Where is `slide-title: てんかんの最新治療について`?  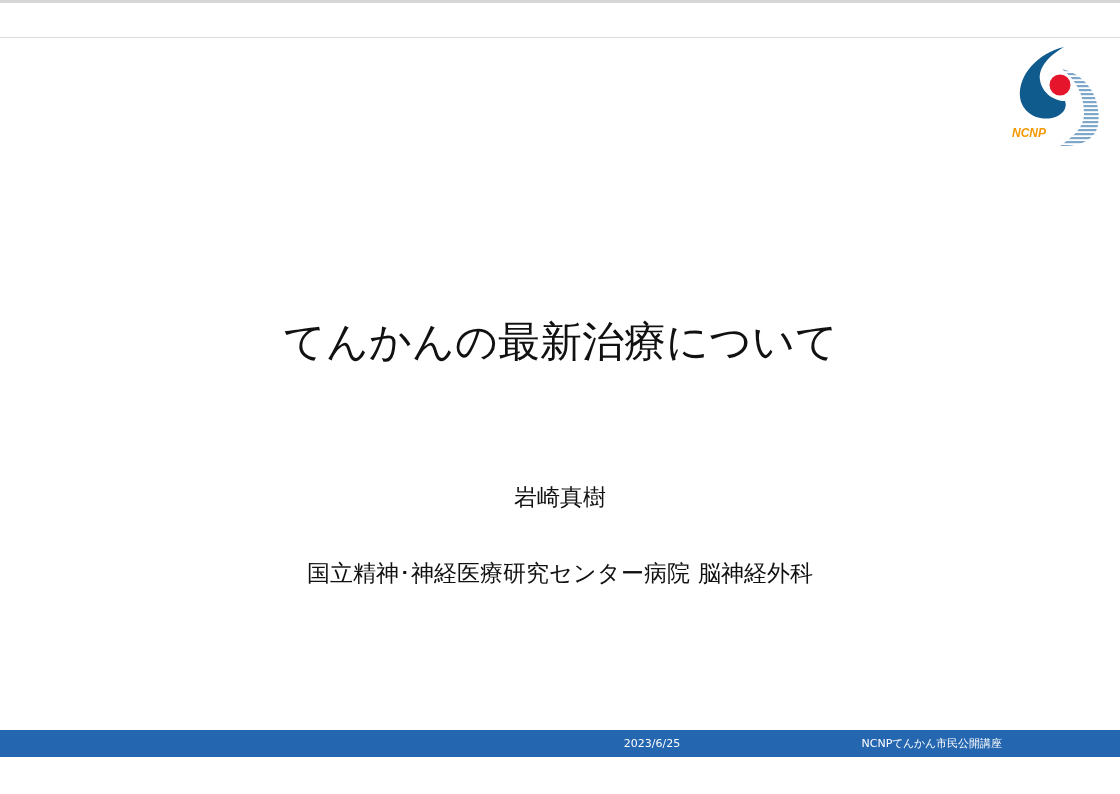
slide-title: てんかんの最新治療について is located at coordinates (560, 342).